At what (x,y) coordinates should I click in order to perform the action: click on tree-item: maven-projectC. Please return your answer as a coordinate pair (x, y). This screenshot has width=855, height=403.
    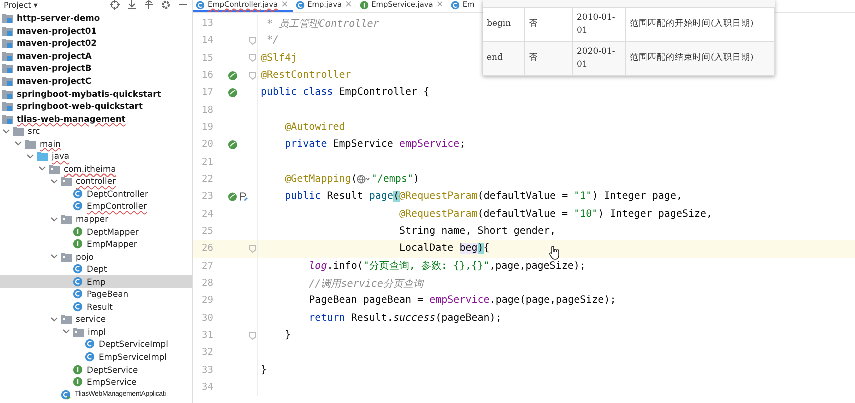
    Looking at the image, I should click on (96, 81).